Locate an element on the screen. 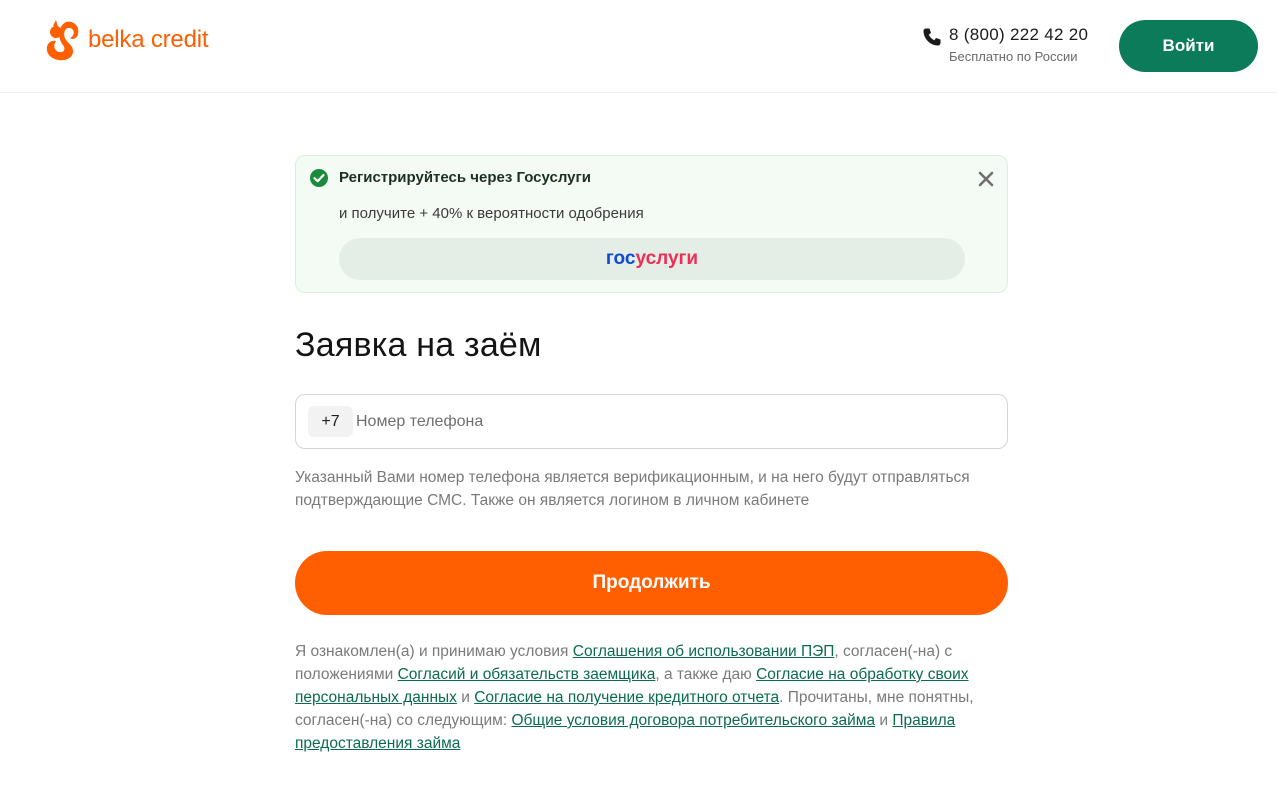 This screenshot has height=787, width=1277. squirrel-logo-icon is located at coordinates (62, 40).